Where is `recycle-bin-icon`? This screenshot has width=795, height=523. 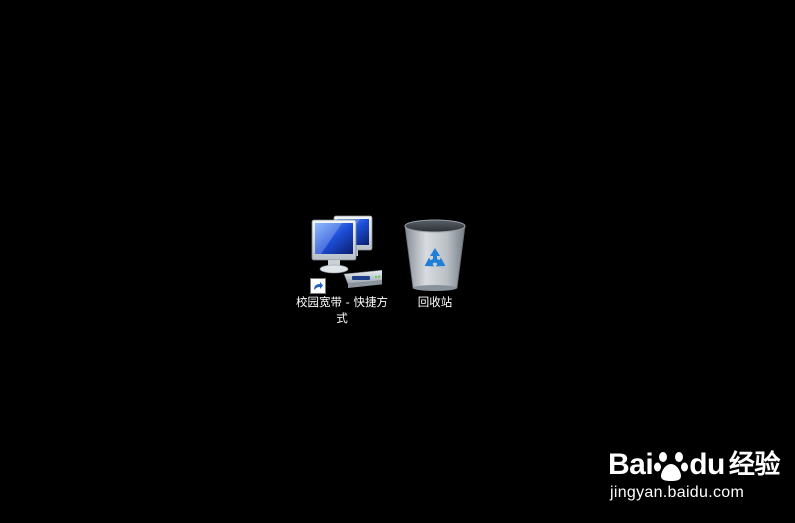
recycle-bin-icon is located at coordinates (435, 253).